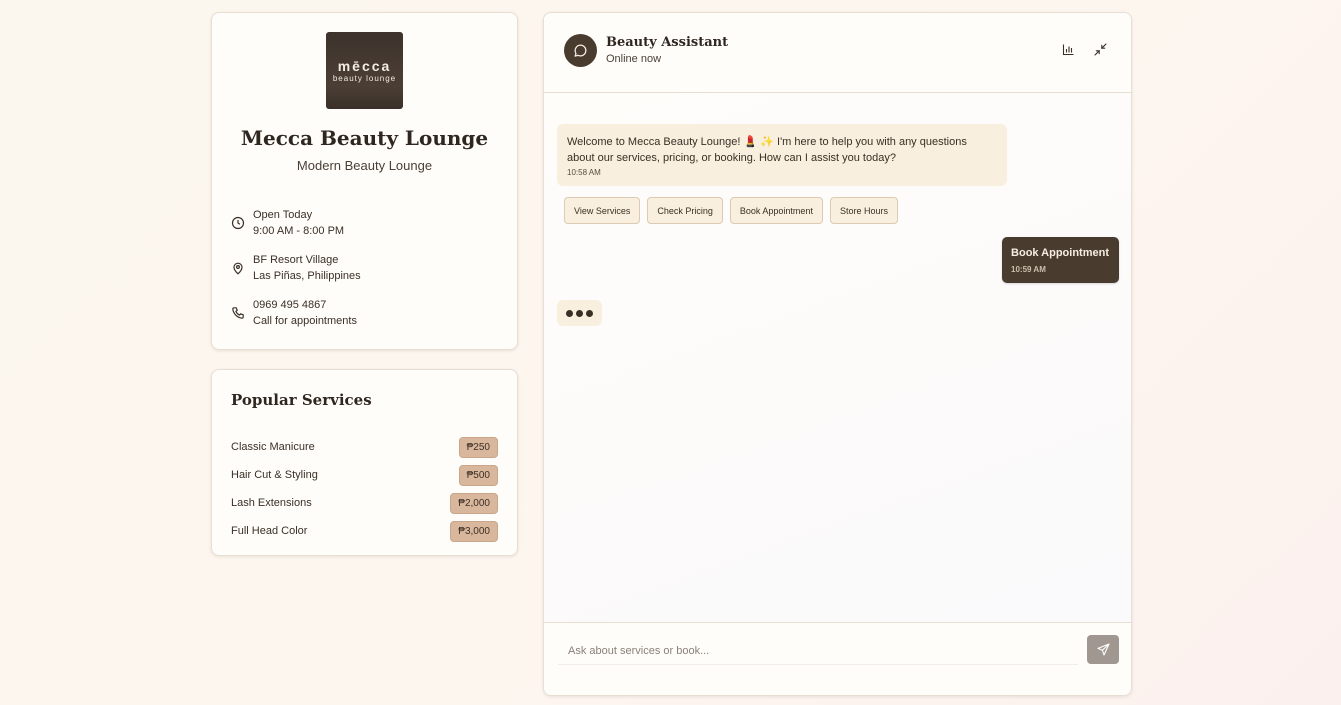  Describe the element at coordinates (305, 321) in the screenshot. I see `phone-detail: Call for appointments` at that location.